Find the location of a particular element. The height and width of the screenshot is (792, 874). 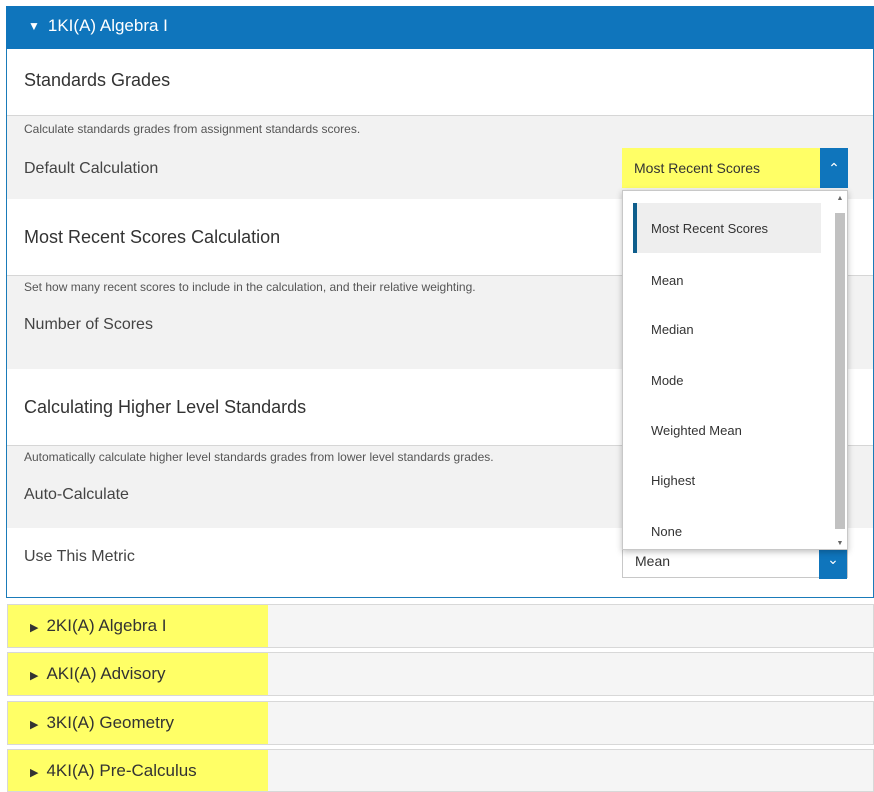

dropdown-option-mode: Mode is located at coordinates (667, 380).